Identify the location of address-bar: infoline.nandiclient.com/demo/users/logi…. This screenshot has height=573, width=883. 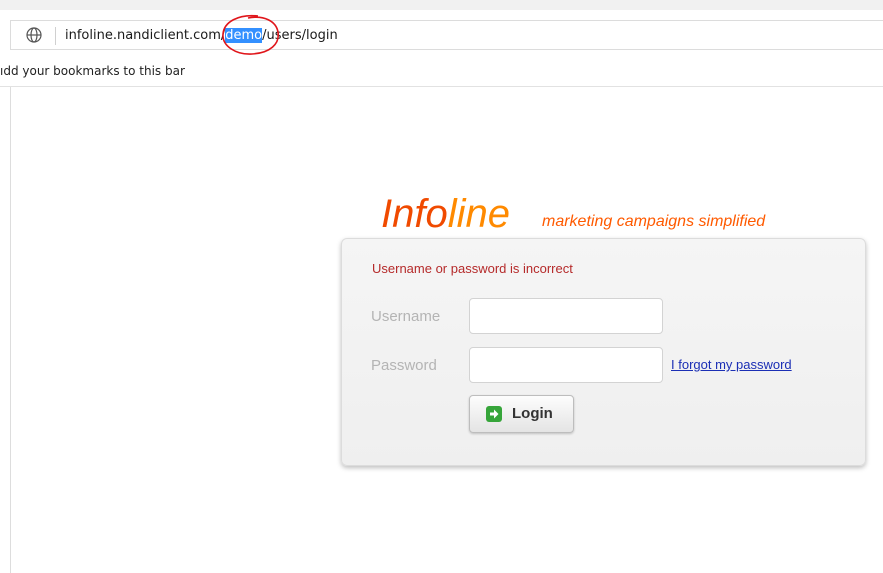
(446, 35).